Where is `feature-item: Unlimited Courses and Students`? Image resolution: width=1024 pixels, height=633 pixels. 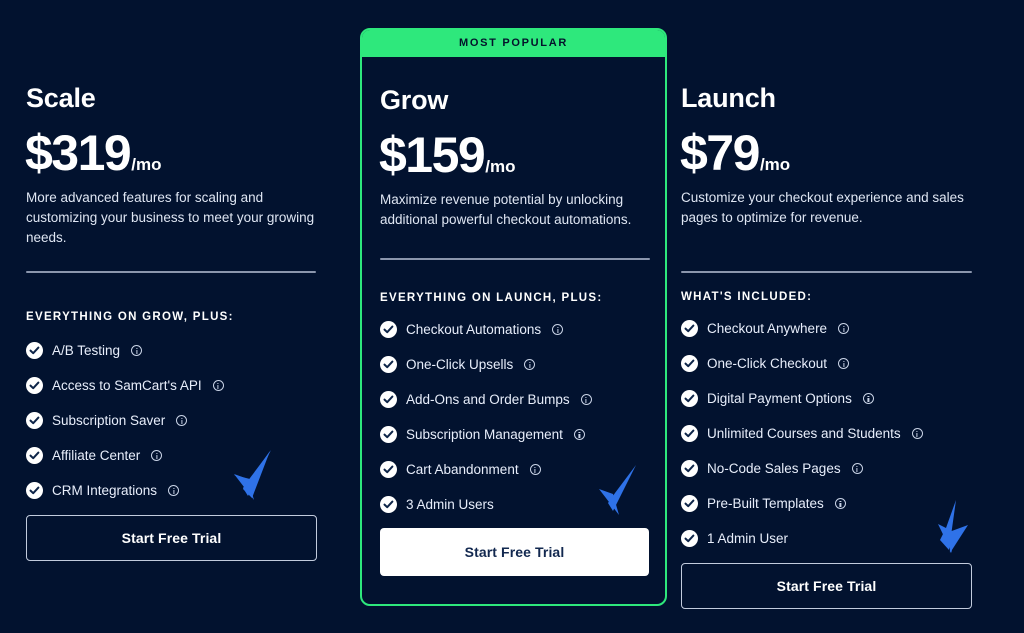
feature-item: Unlimited Courses and Students is located at coordinates (802, 433).